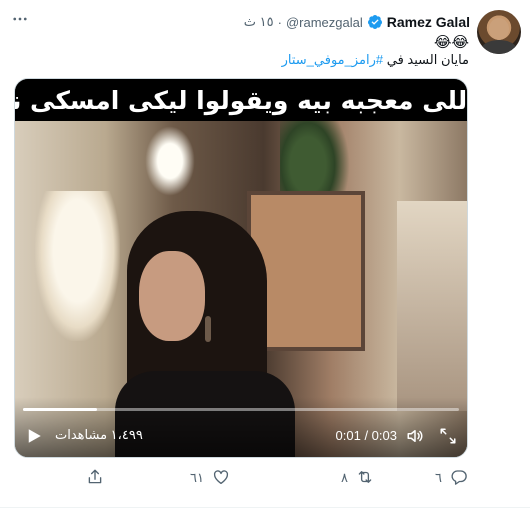  Describe the element at coordinates (34, 436) in the screenshot. I see `play-icon` at that location.